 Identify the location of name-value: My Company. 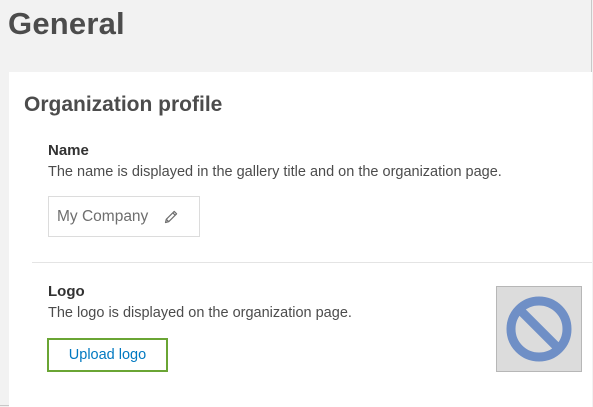
(103, 216).